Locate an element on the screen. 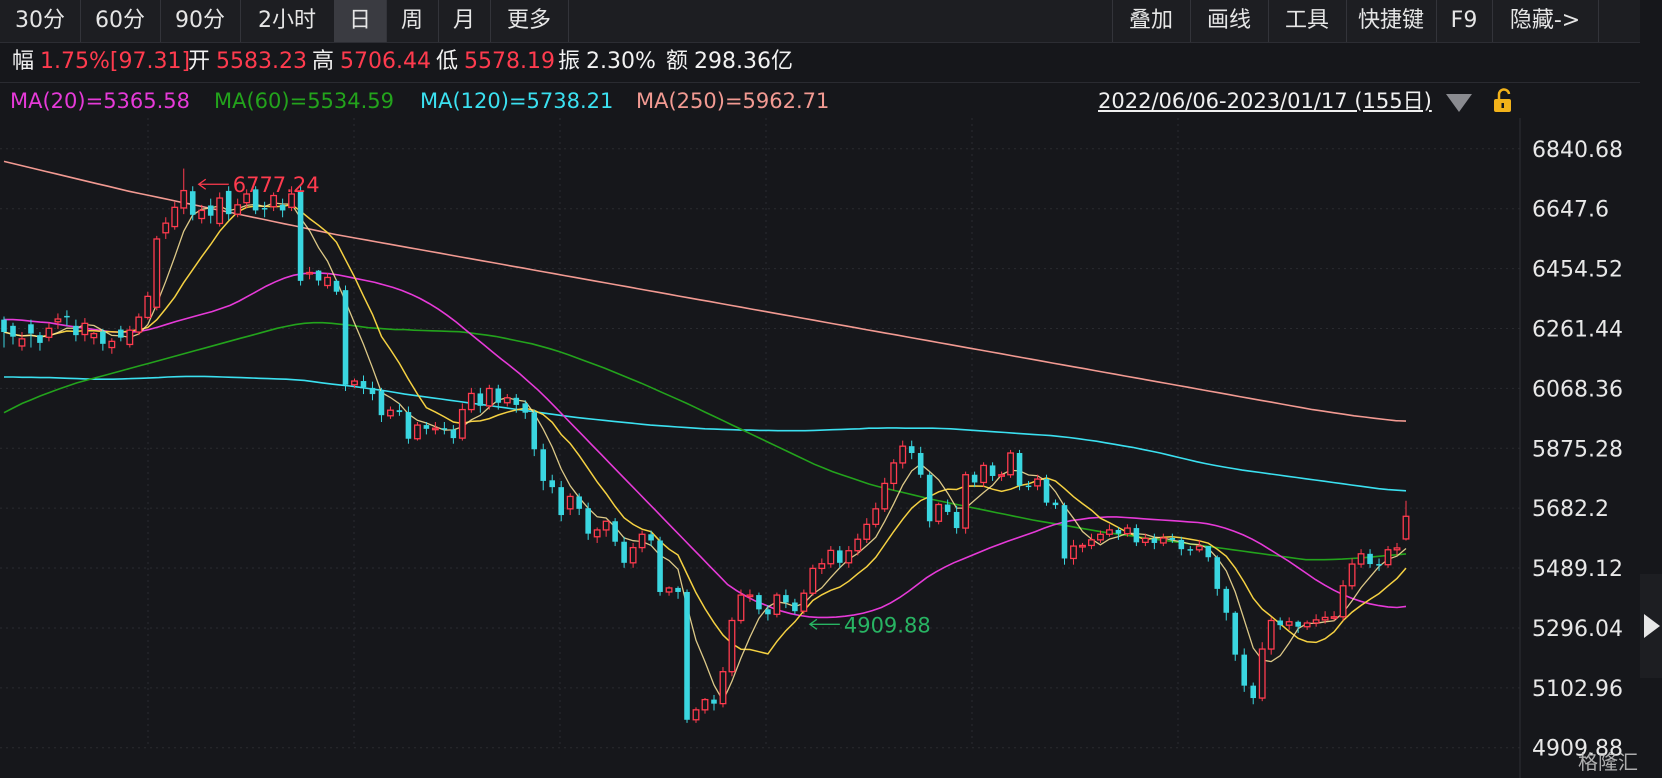 The image size is (1662, 778). y-tick-label: 5296.04 is located at coordinates (1577, 629).